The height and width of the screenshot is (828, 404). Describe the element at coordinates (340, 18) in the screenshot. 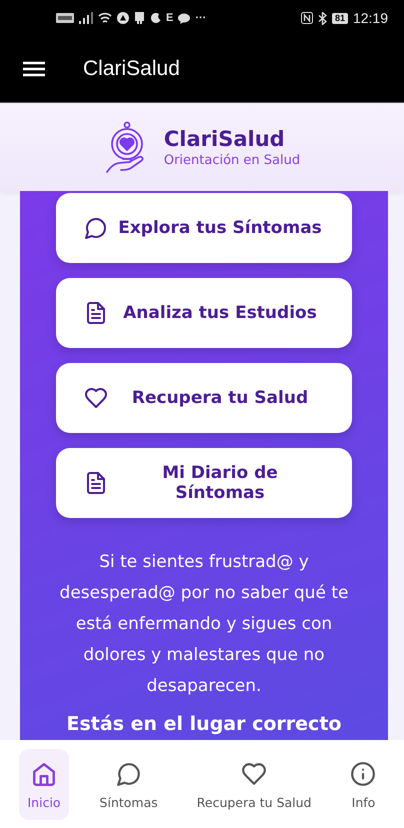

I see `battery-indicator: 81` at that location.